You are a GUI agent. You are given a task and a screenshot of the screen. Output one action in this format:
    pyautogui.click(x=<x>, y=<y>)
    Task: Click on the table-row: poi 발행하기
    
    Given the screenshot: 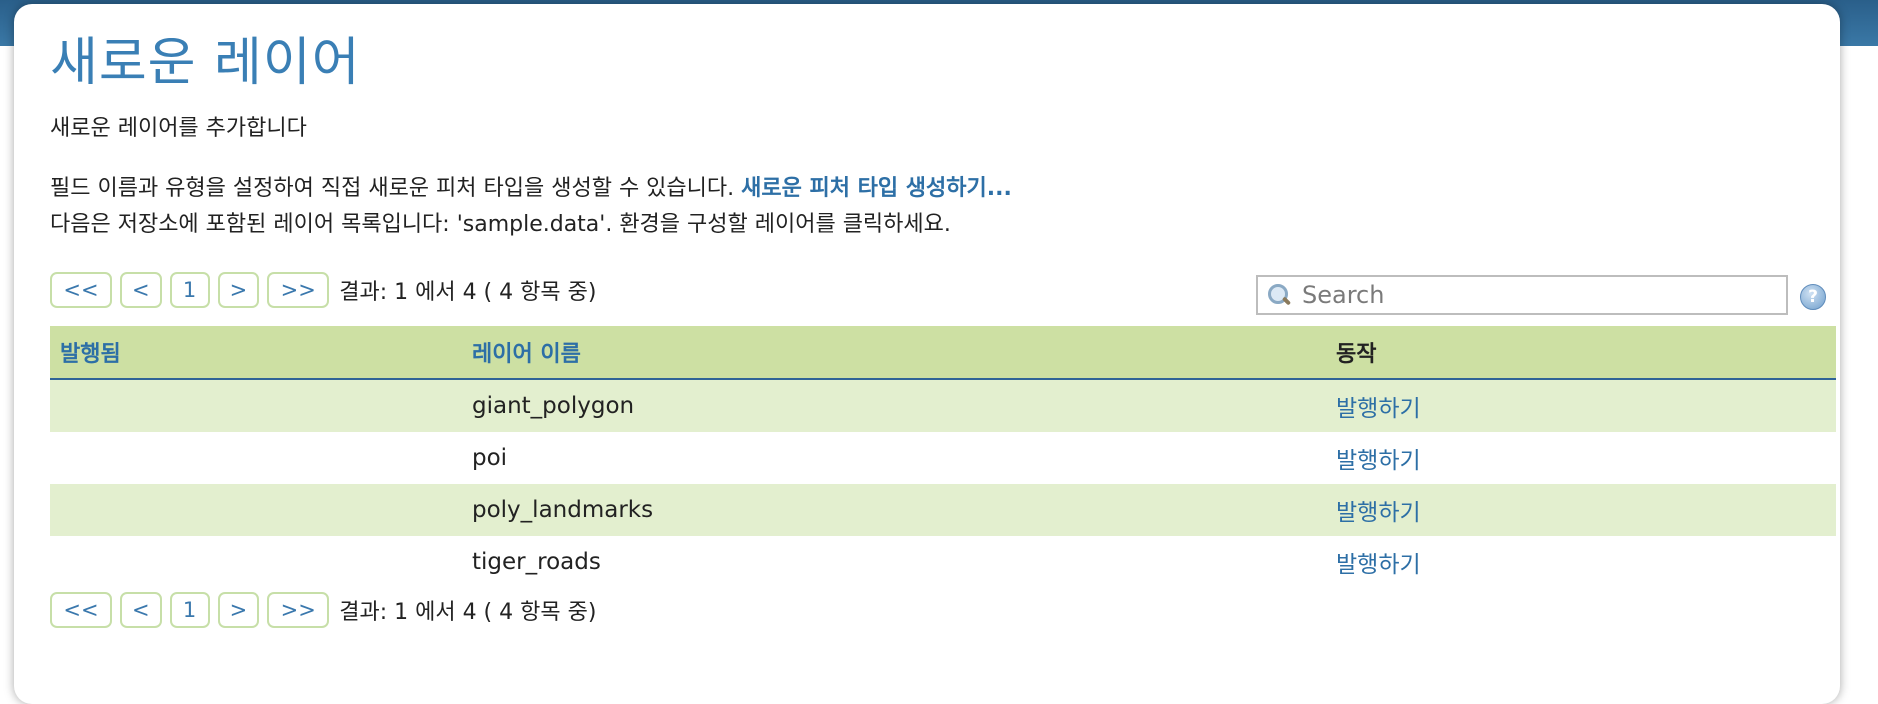 What is the action you would take?
    pyautogui.click(x=943, y=458)
    